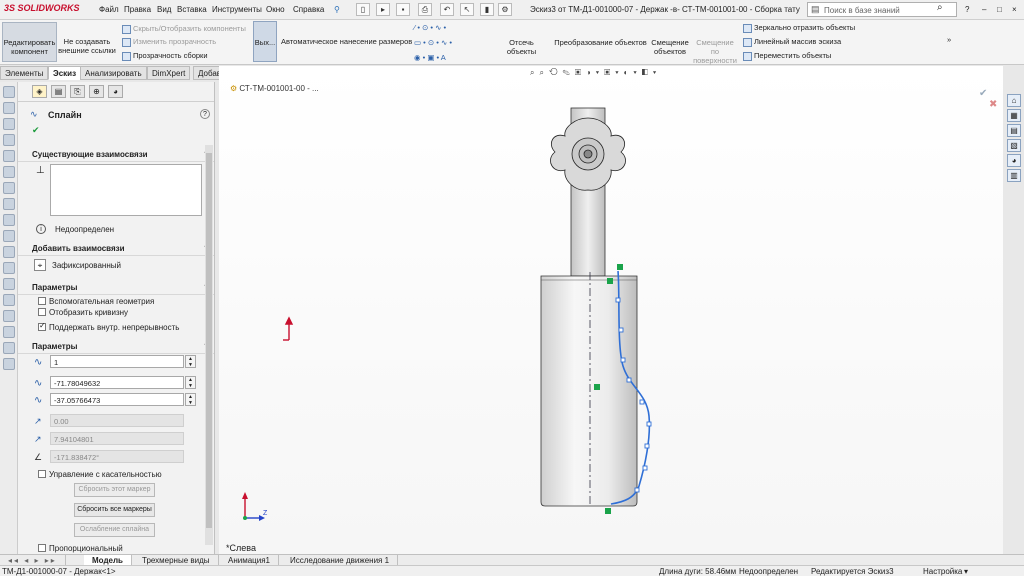 The width and height of the screenshot is (1024, 576). Describe the element at coordinates (346, 41) in the screenshot. I see `smart-dimension-button: Автоматическое нанесение размеров` at that location.